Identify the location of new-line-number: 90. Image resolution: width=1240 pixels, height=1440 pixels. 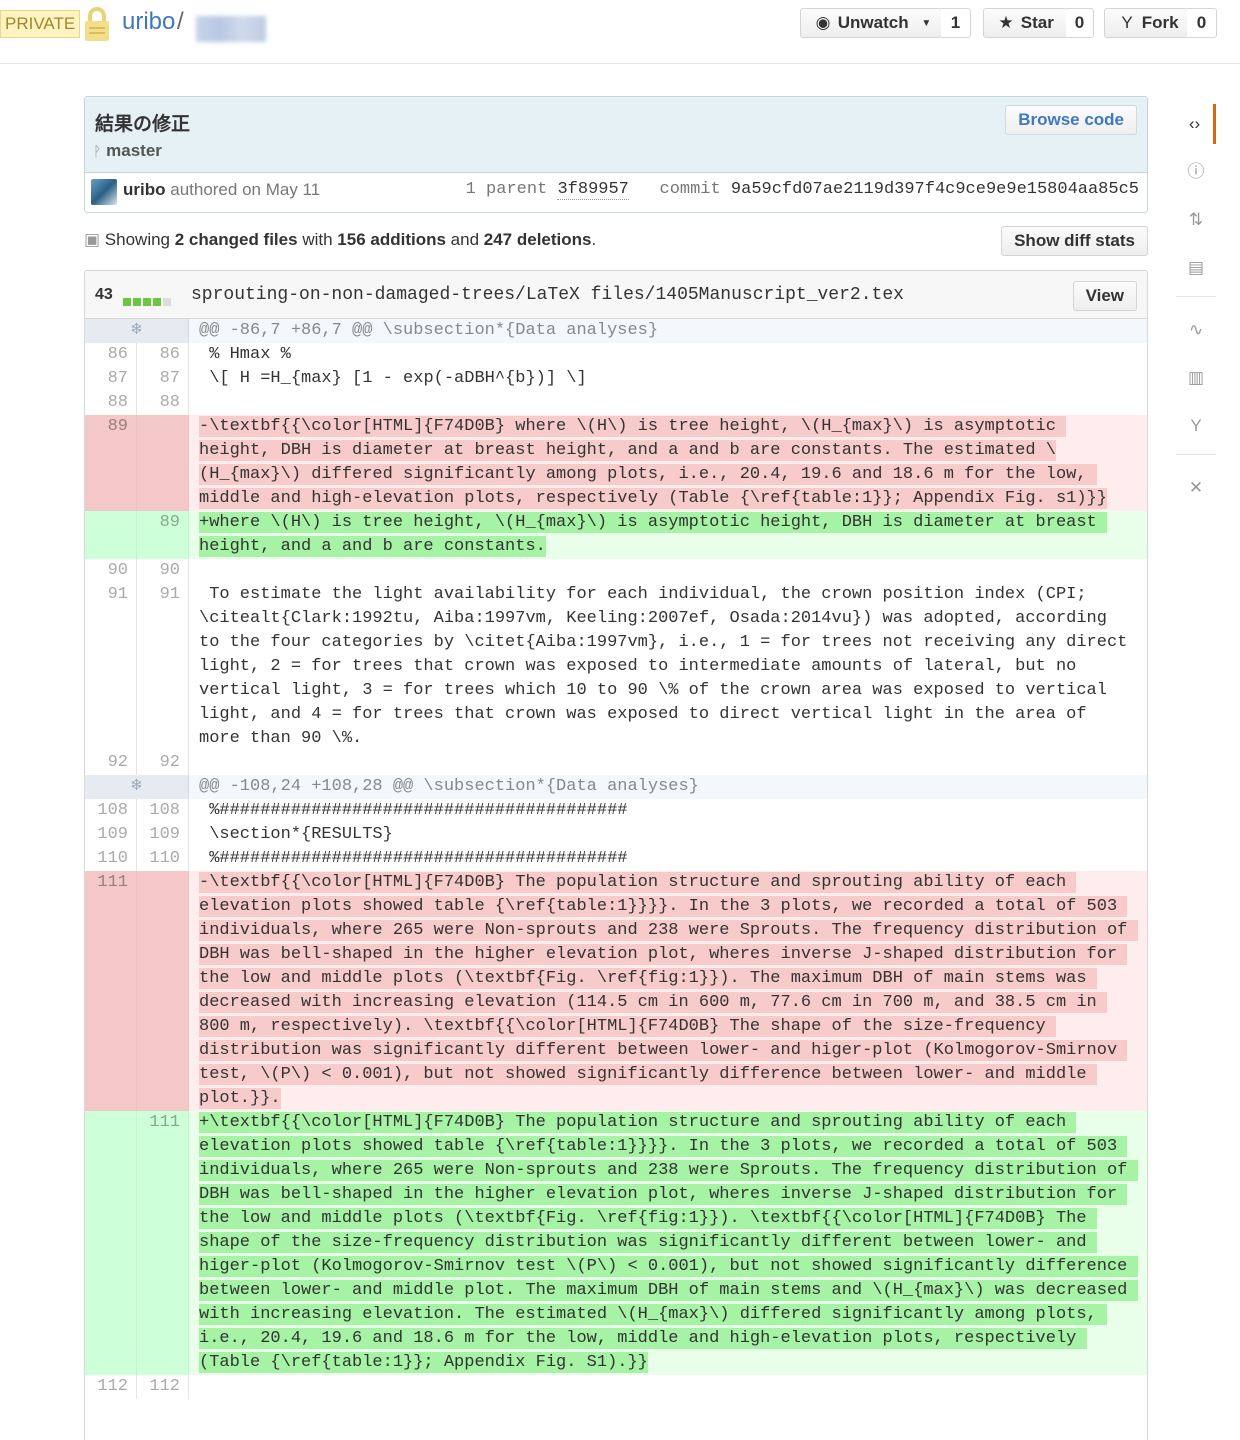
(163, 571).